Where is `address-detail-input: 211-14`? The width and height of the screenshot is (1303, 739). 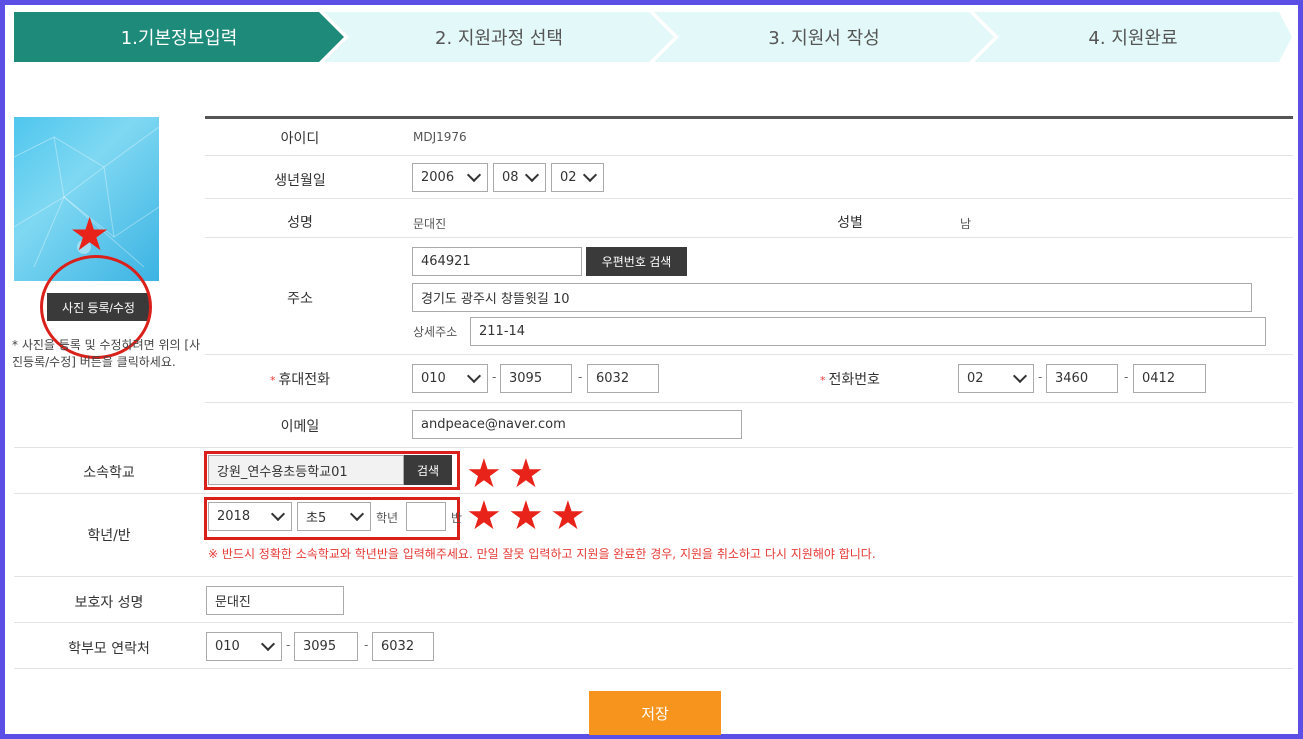 address-detail-input: 211-14 is located at coordinates (868, 331).